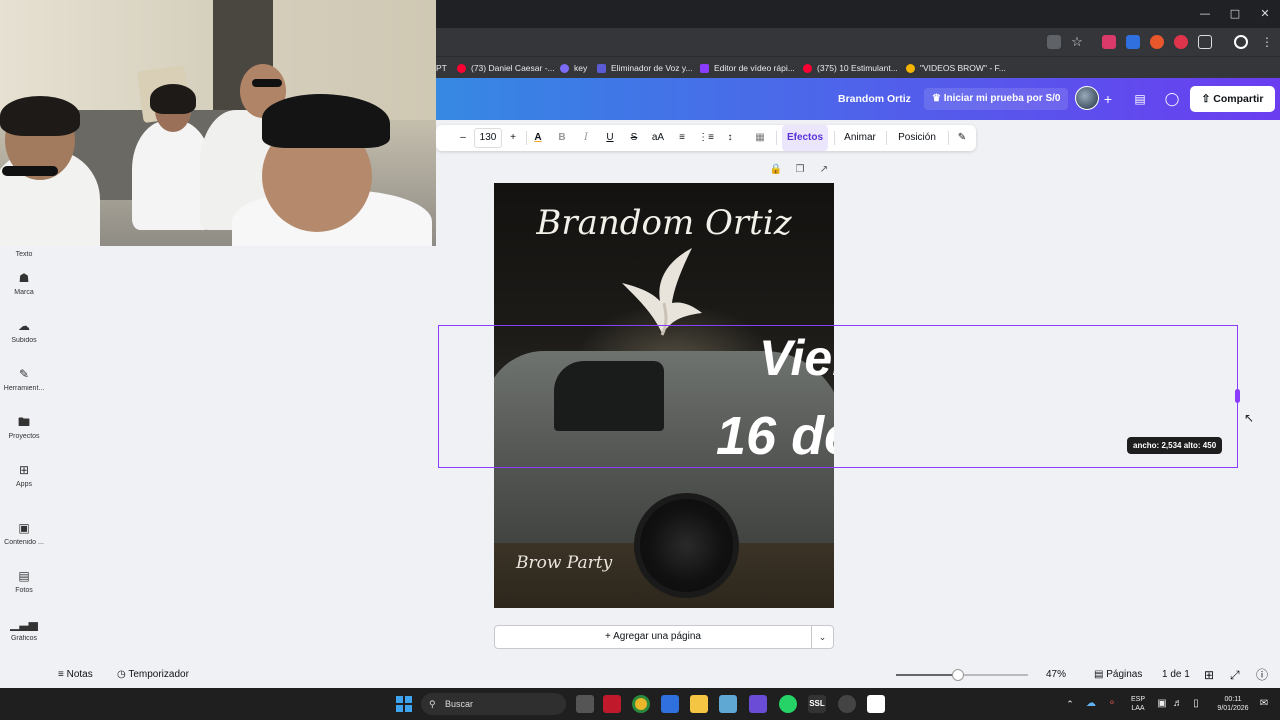 The image size is (1280, 720). What do you see at coordinates (564, 563) in the screenshot?
I see `design-signature-text: Brow Party` at bounding box center [564, 563].